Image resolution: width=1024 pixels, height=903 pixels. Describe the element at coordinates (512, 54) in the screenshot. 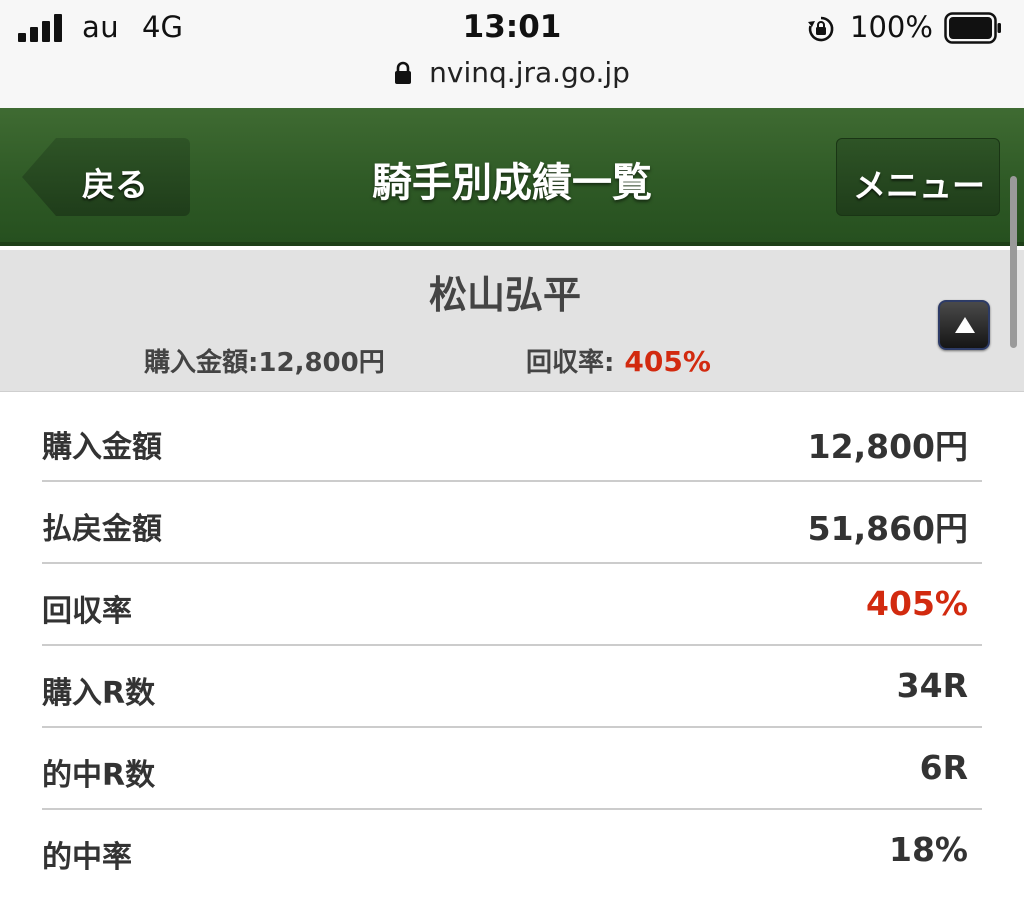

I see `status-bar: au 4G 13:01 100% nvinq.jra.go.jp` at that location.